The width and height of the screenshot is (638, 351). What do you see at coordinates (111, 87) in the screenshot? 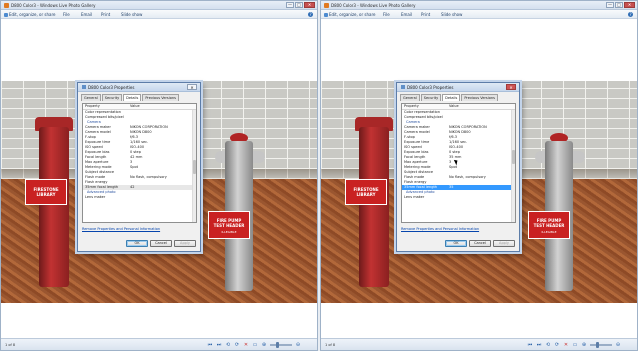
I see `dialog-title: D800 Color3 Properties` at bounding box center [111, 87].